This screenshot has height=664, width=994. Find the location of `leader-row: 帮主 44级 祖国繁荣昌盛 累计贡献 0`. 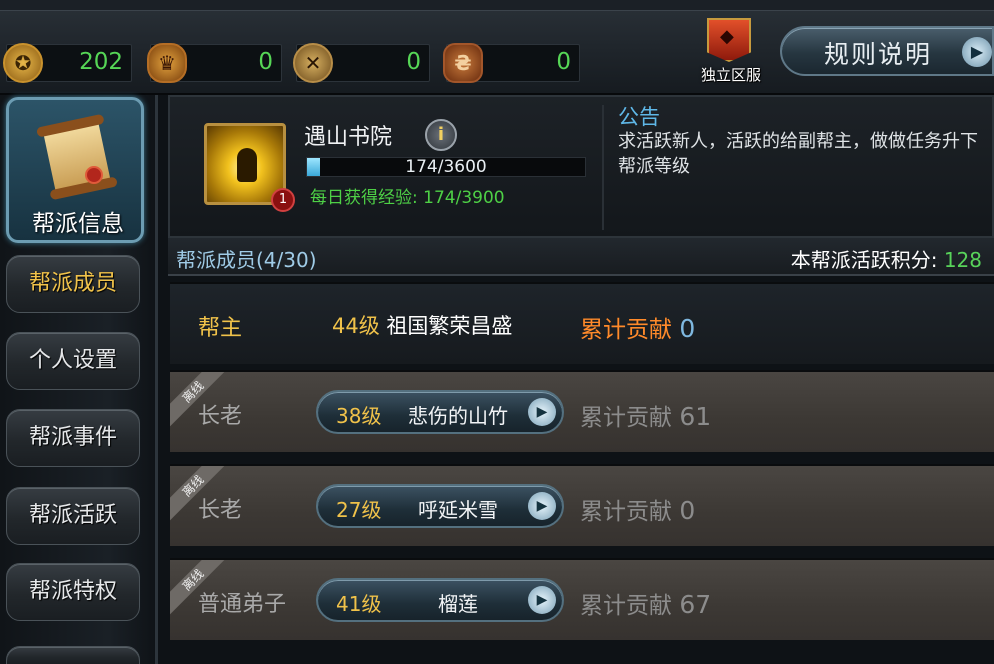

leader-row: 帮主 44级 祖国繁荣昌盛 累计贡献 0 is located at coordinates (582, 323).